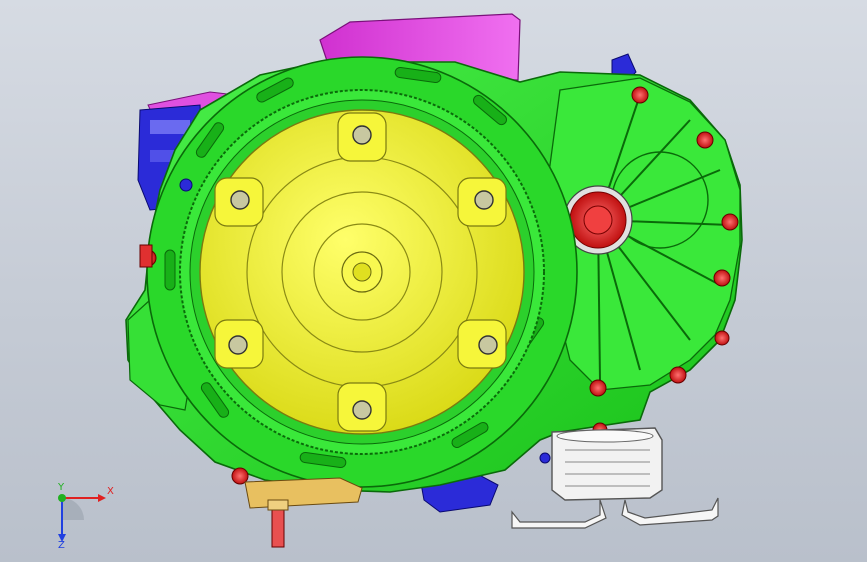 Image resolution: width=867 pixels, height=562 pixels. I want to click on triad-shadow, so click(73, 509).